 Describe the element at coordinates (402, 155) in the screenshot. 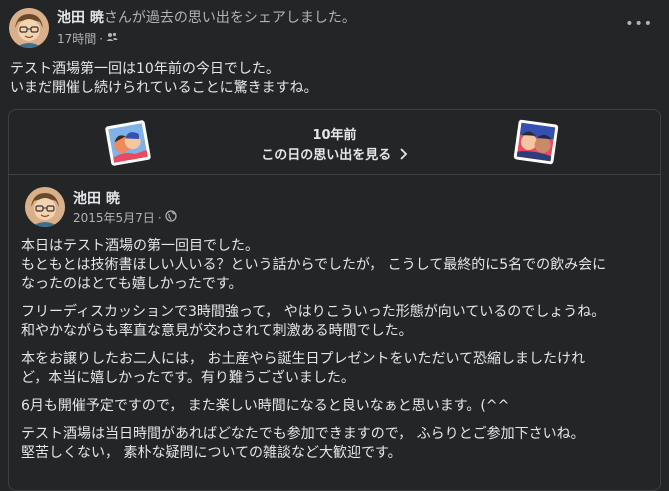

I see `chevron-right-icon` at that location.